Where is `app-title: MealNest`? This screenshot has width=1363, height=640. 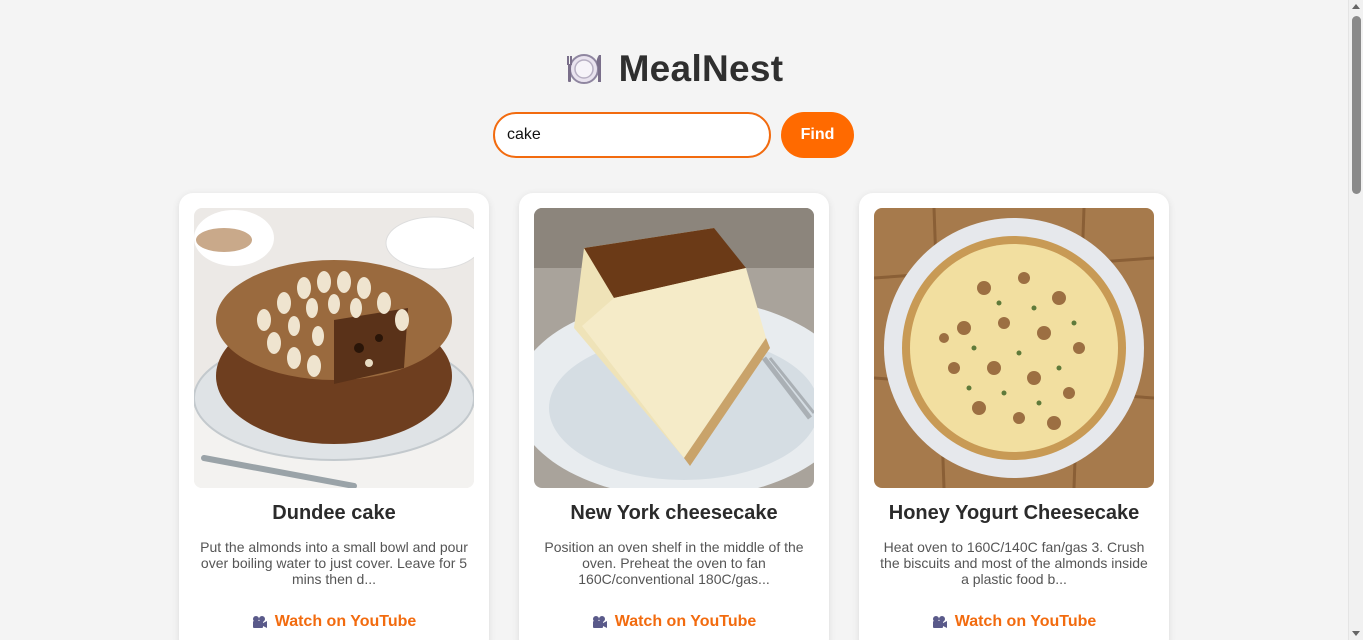 app-title: MealNest is located at coordinates (701, 68).